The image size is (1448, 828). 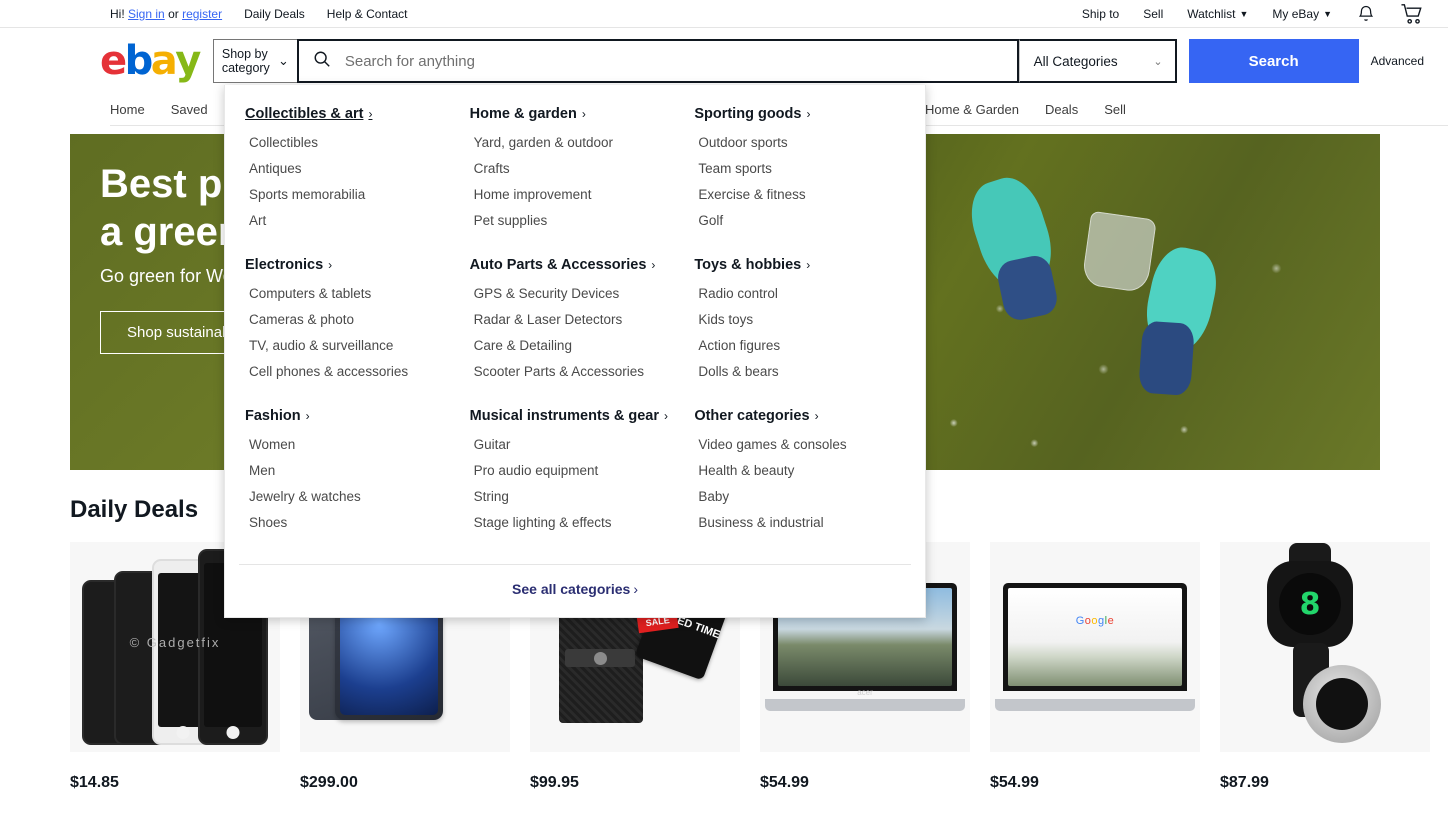 What do you see at coordinates (576, 293) in the screenshot?
I see `dropdown-item-gps-security-devices: GPS & Security Devices` at bounding box center [576, 293].